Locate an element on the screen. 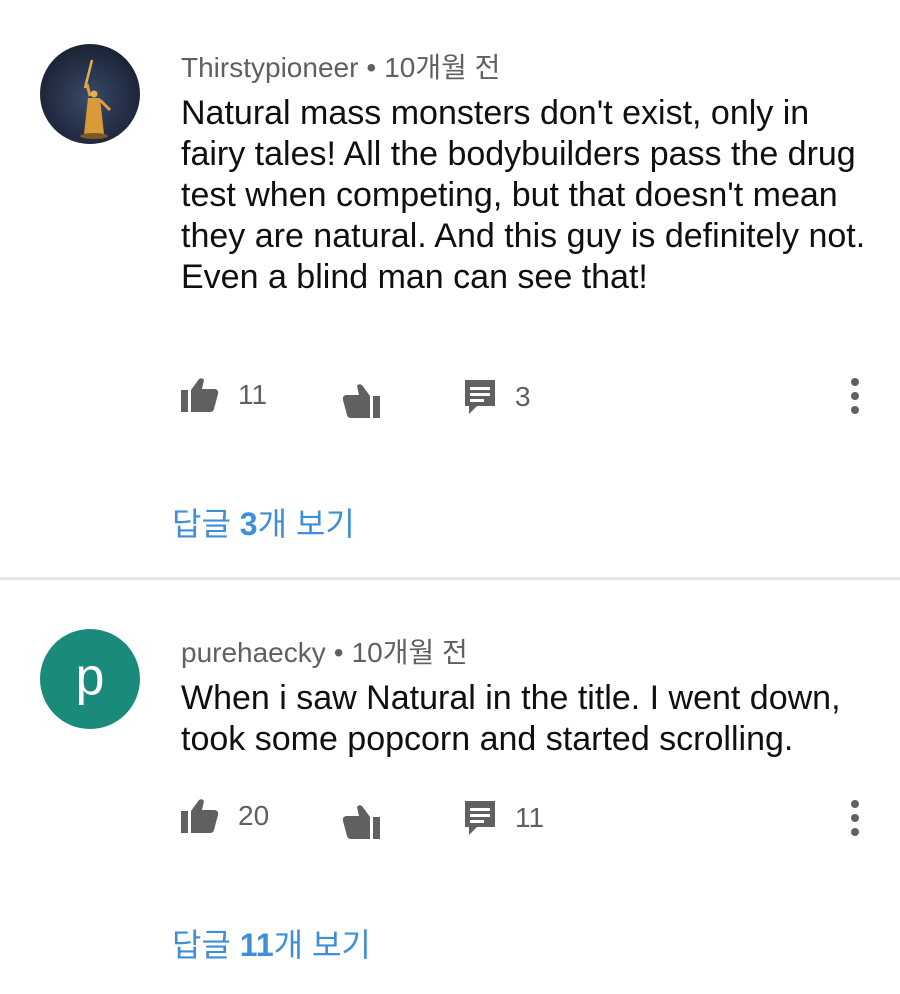  view-replies-link: 답글 11개 보기 is located at coordinates (271, 943).